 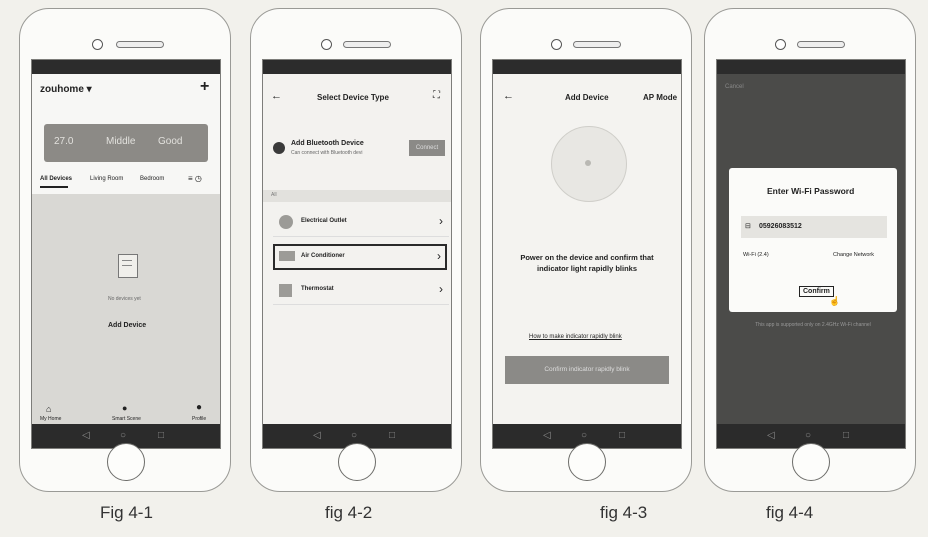 What do you see at coordinates (323, 256) in the screenshot?
I see `device-label-air-conditioner: Air Conditioner` at bounding box center [323, 256].